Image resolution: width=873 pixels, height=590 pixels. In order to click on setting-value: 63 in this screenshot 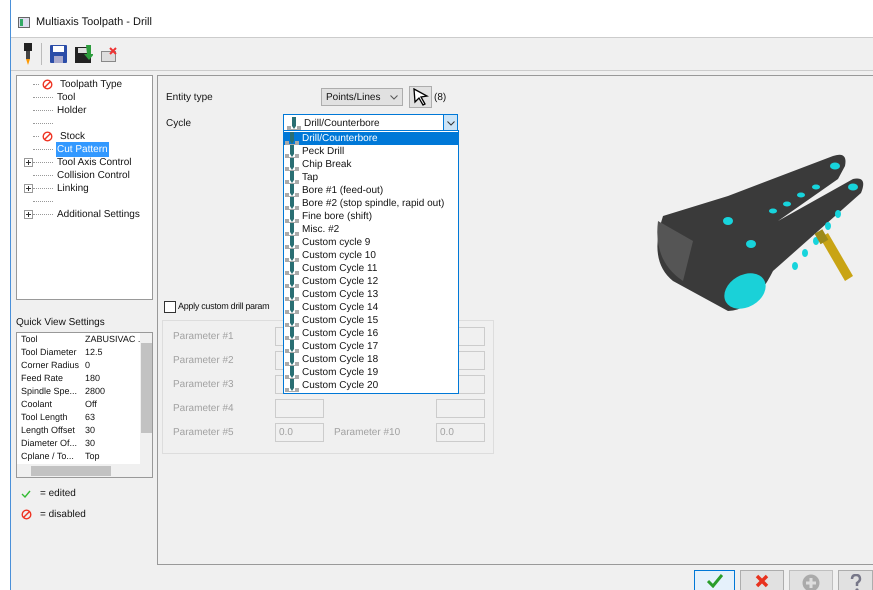, I will do `click(90, 417)`.